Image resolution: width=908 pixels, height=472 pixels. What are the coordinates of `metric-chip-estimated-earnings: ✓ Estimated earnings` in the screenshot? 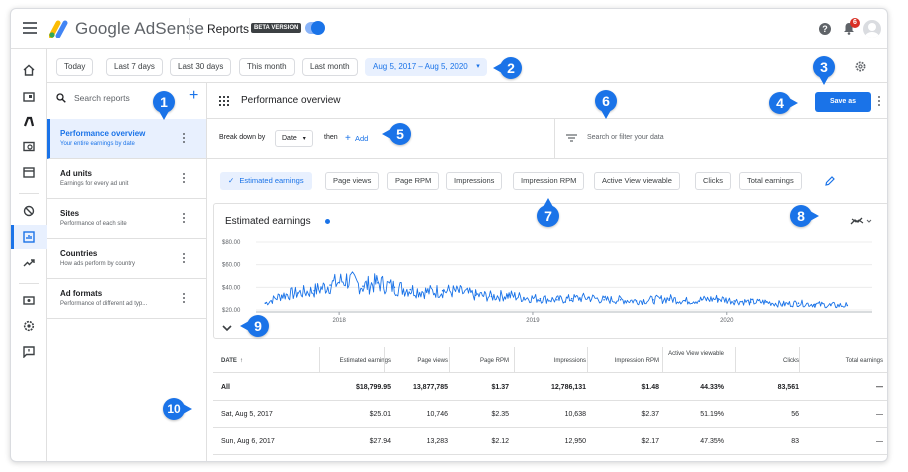 It's located at (266, 181).